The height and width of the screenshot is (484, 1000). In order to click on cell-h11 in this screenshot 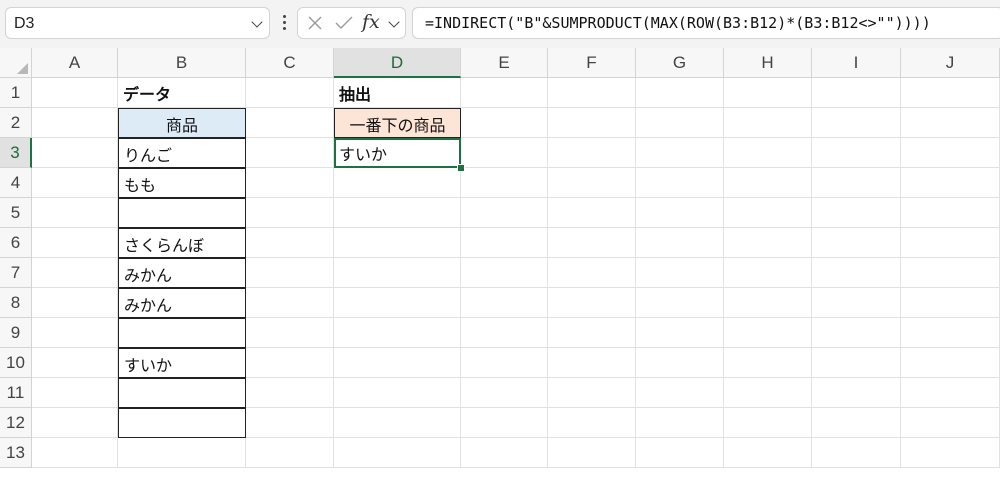, I will do `click(768, 393)`.